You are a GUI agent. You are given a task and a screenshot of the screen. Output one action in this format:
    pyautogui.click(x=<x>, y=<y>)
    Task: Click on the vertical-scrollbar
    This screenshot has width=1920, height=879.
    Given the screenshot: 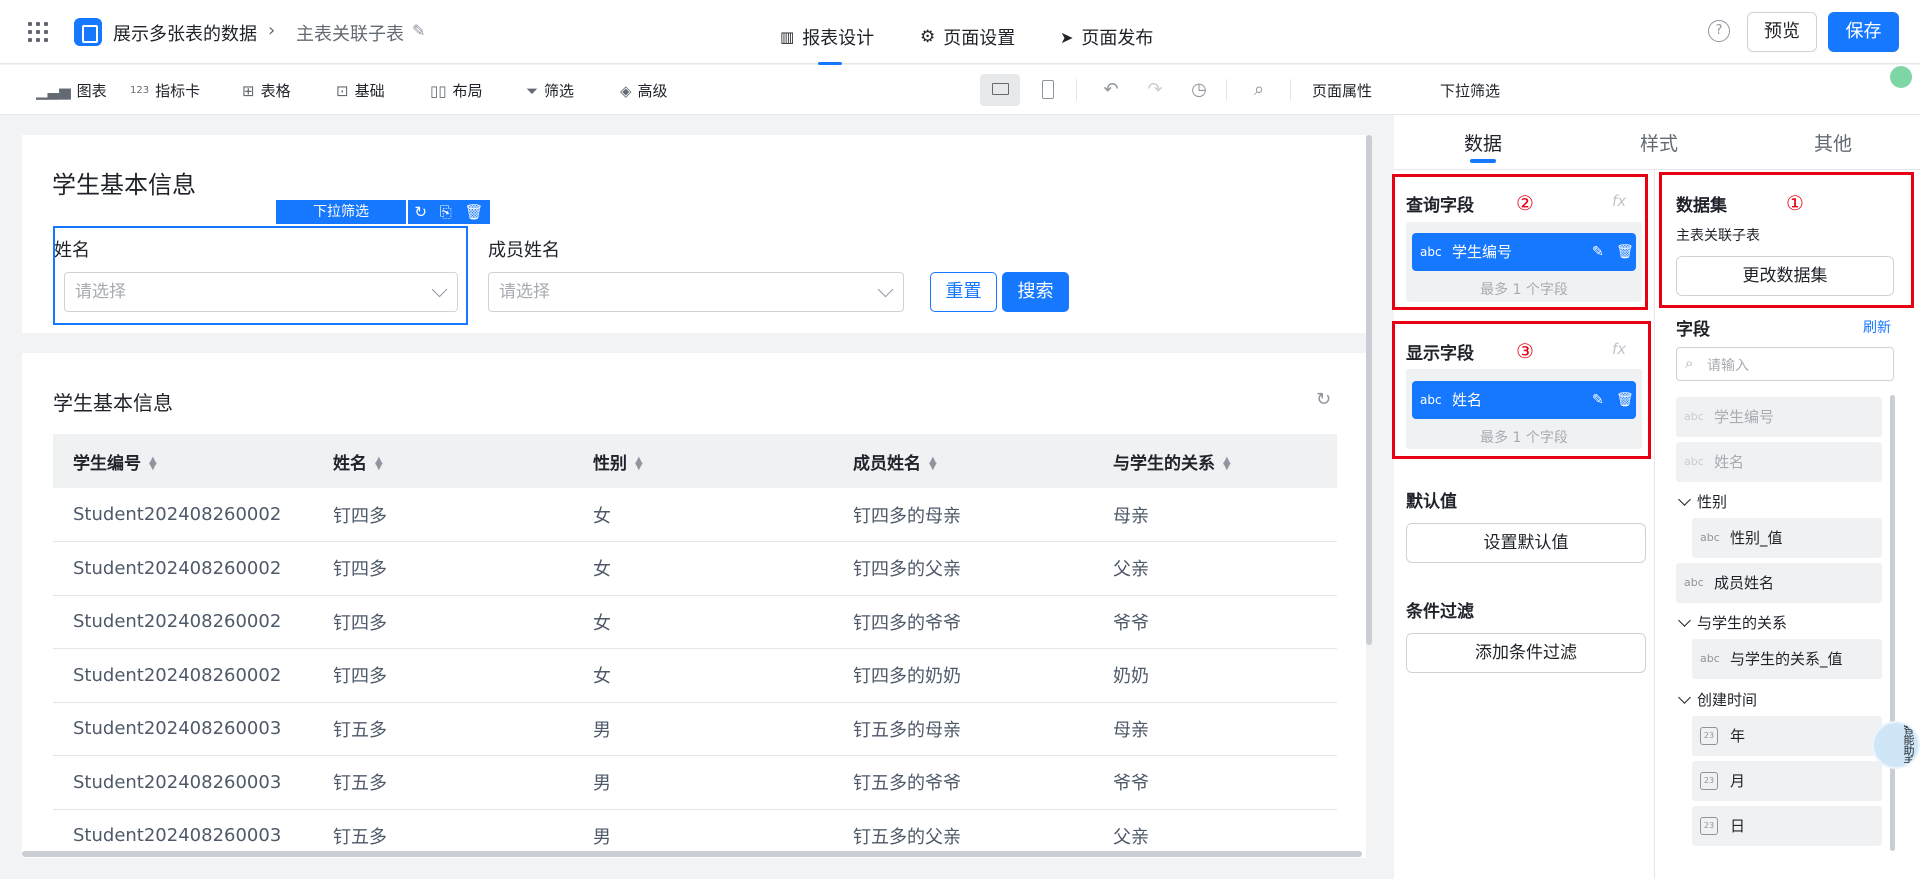 What is the action you would take?
    pyautogui.click(x=1369, y=390)
    